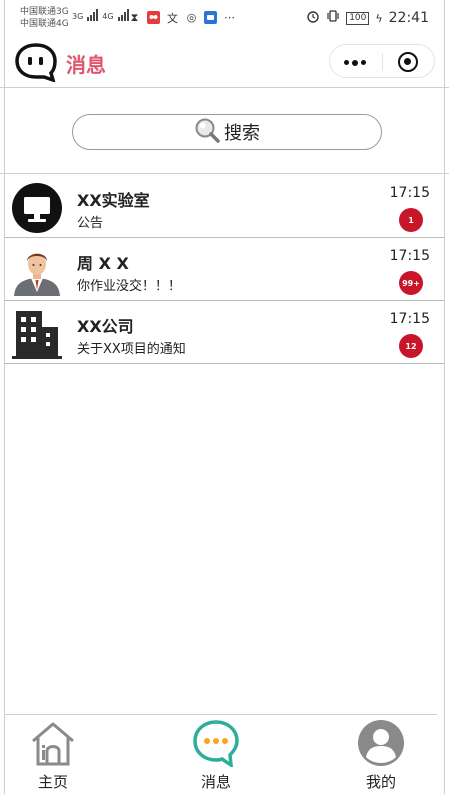 The height and width of the screenshot is (795, 449). Describe the element at coordinates (37, 271) in the screenshot. I see `businessman-avatar` at that location.